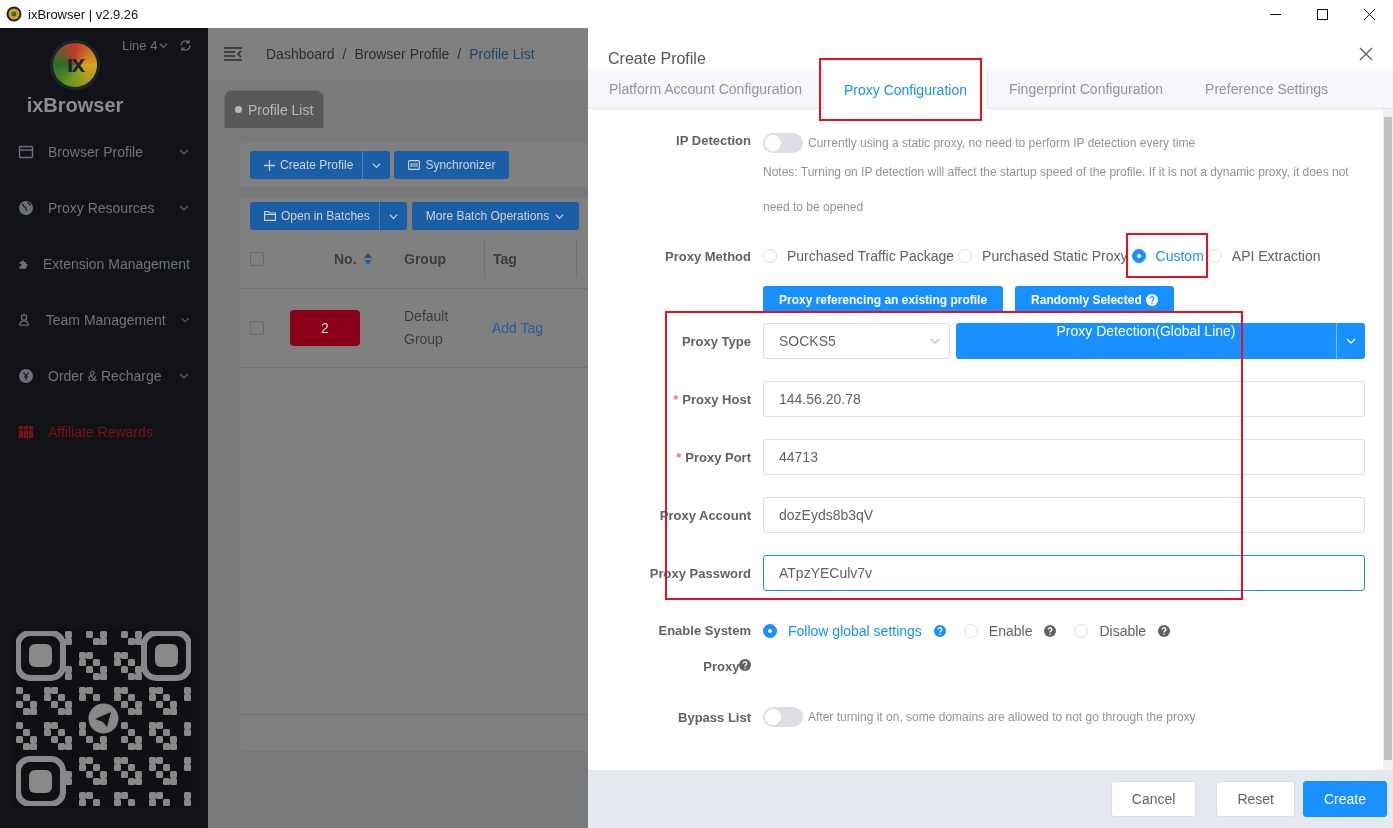  I want to click on field-label: Proxy Type, so click(715, 341).